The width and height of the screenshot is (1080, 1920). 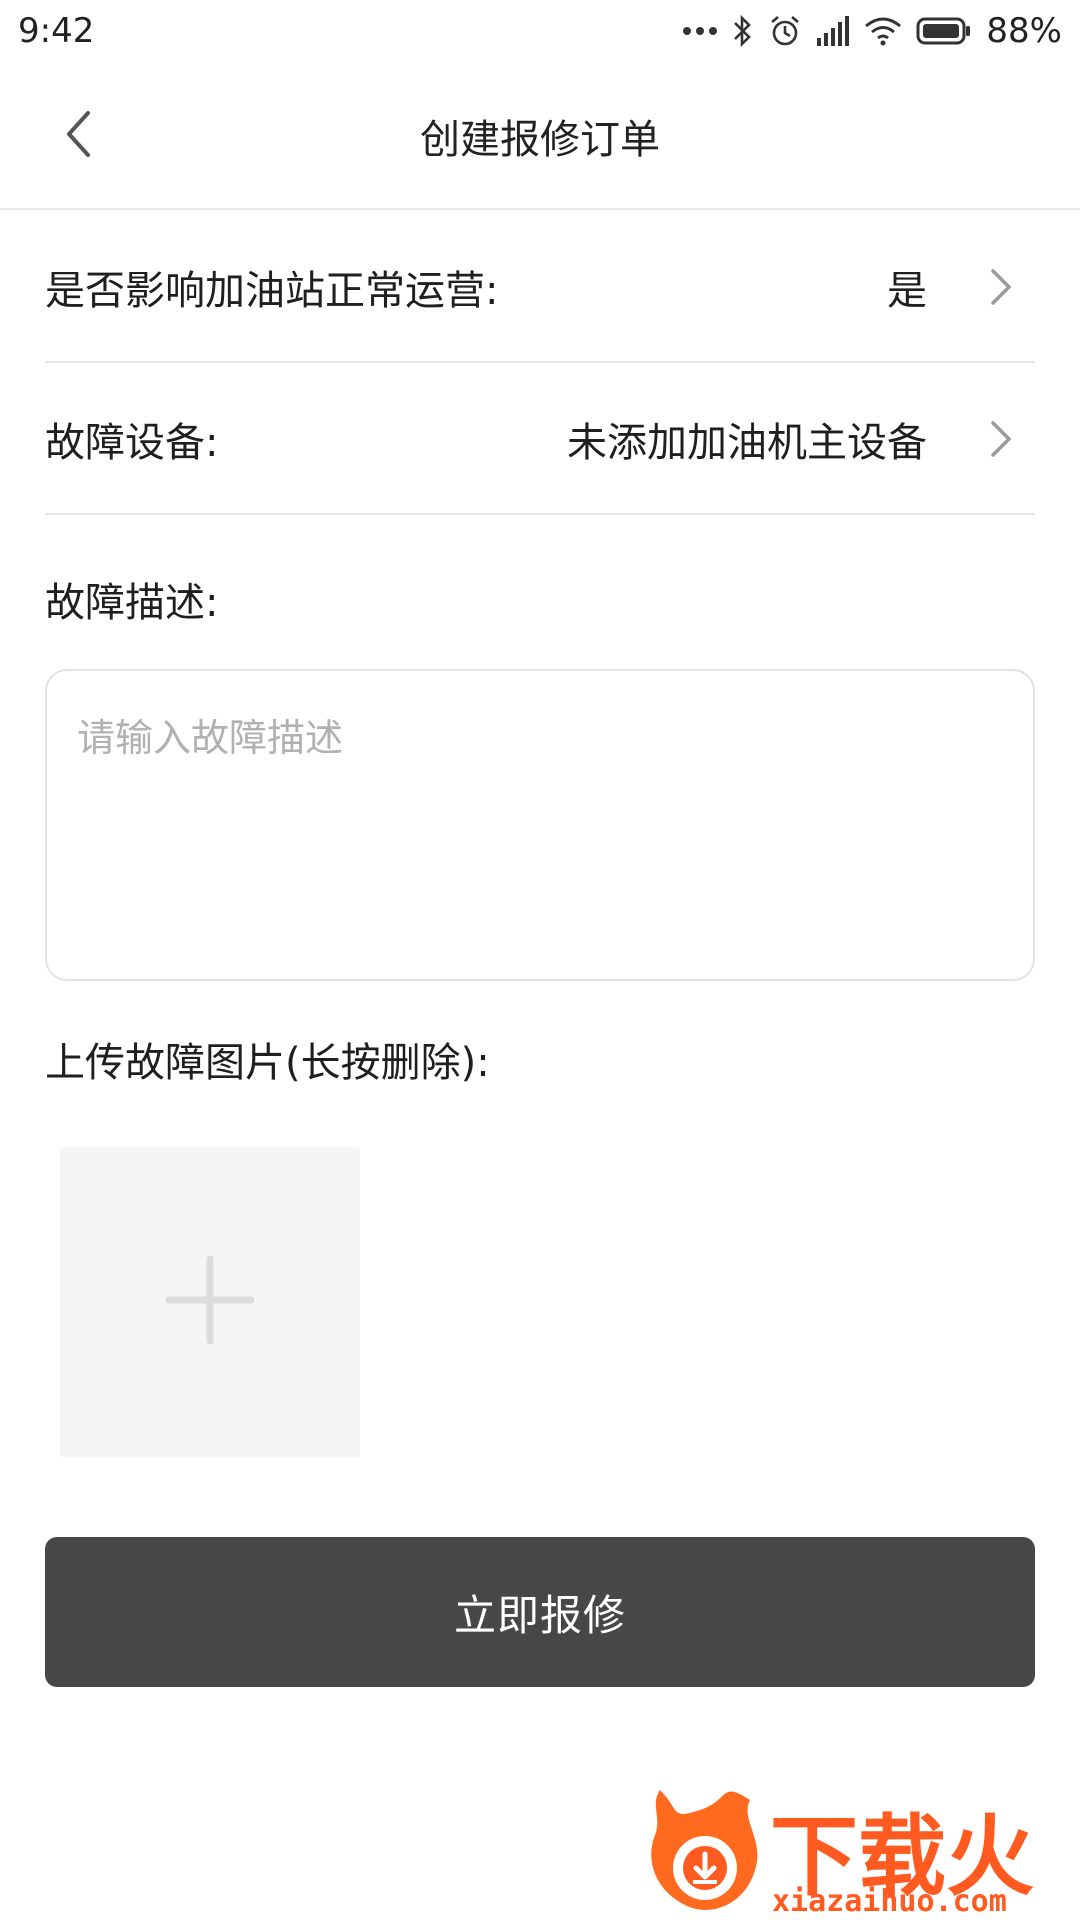 I want to click on flame-logo-icon, so click(x=705, y=1850).